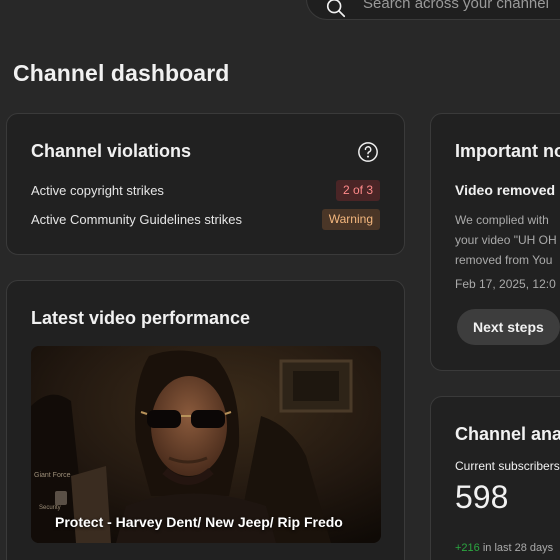 The image size is (560, 560). Describe the element at coordinates (111, 151) in the screenshot. I see `violations-title: Channel violations` at that location.